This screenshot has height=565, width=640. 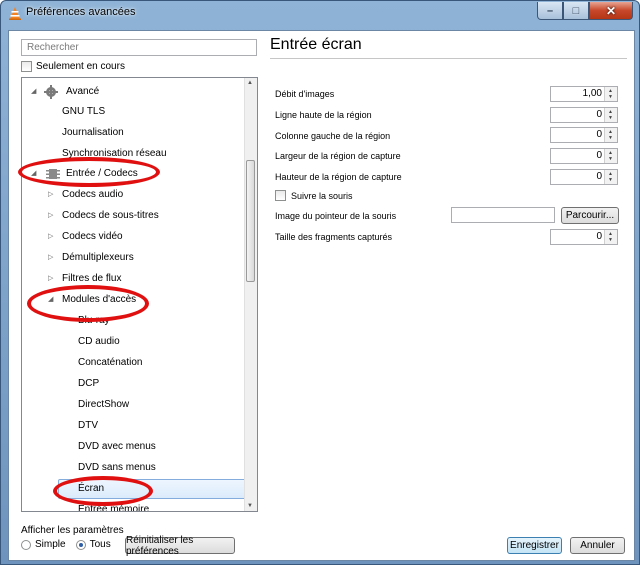 I want to click on params-radio-group: Simple Tous, so click(x=66, y=544).